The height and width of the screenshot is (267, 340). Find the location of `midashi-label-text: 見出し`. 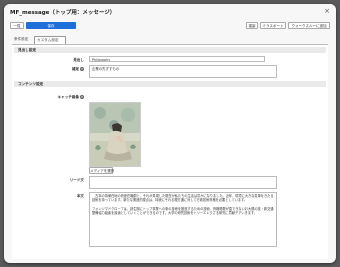

midashi-label-text: 見出し is located at coordinates (78, 60).